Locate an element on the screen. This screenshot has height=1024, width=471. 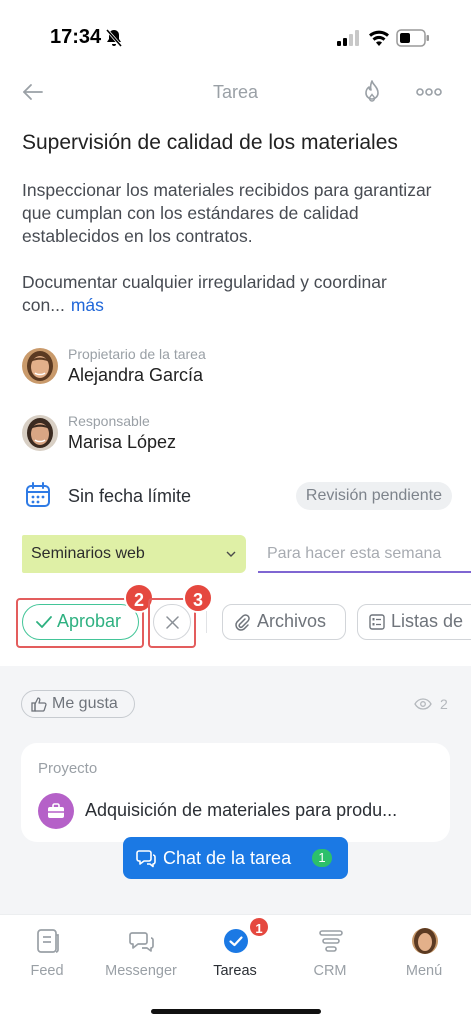
like-label: Me gusta is located at coordinates (85, 703).